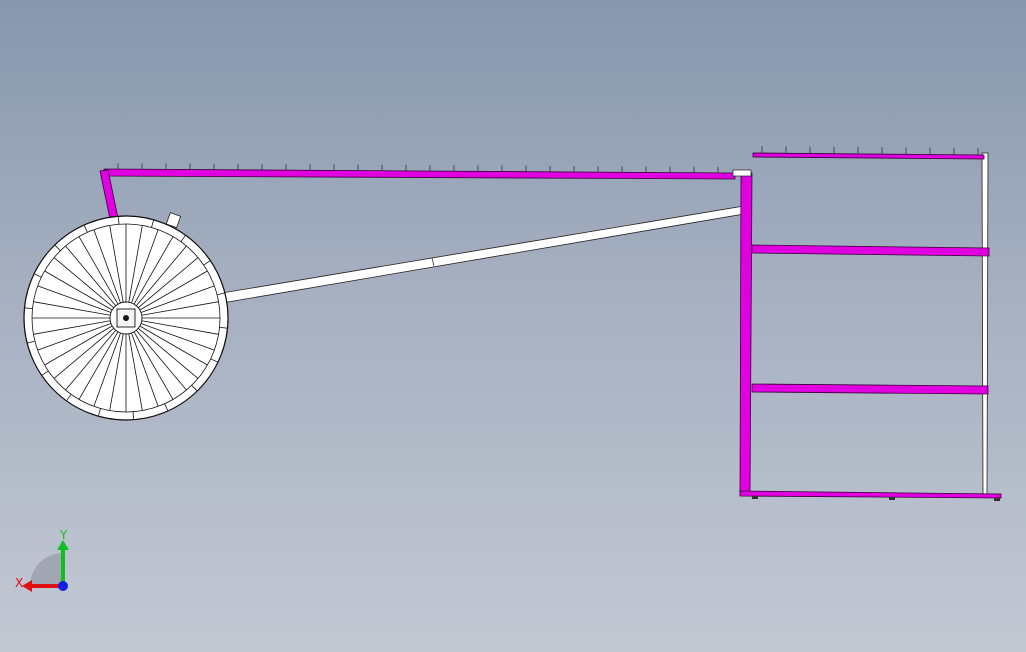 This screenshot has height=652, width=1026. What do you see at coordinates (997, 499) in the screenshot?
I see `foot-right` at bounding box center [997, 499].